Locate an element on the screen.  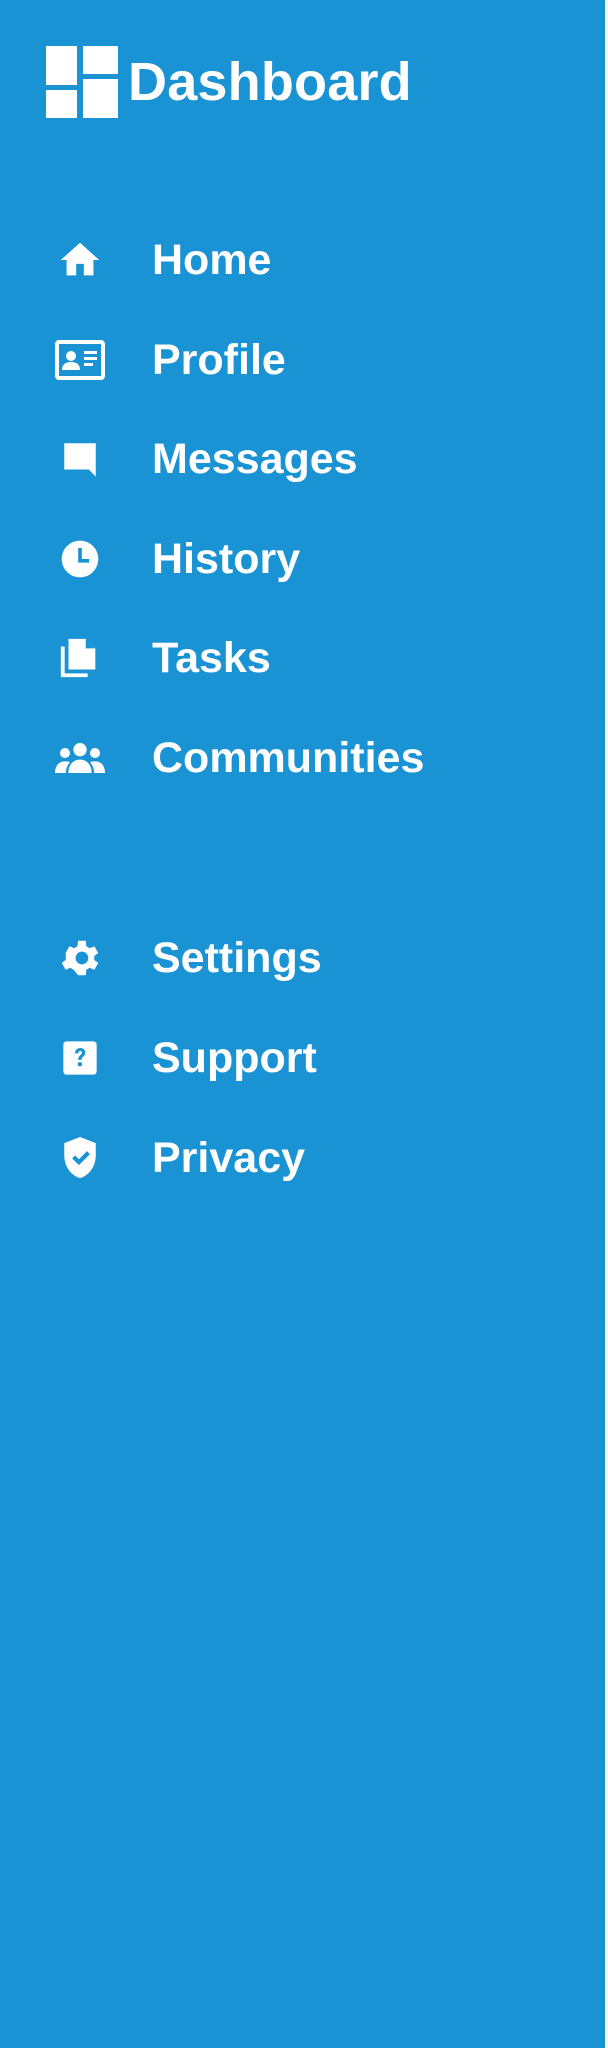
sidebar-item-label: Settings is located at coordinates (237, 957).